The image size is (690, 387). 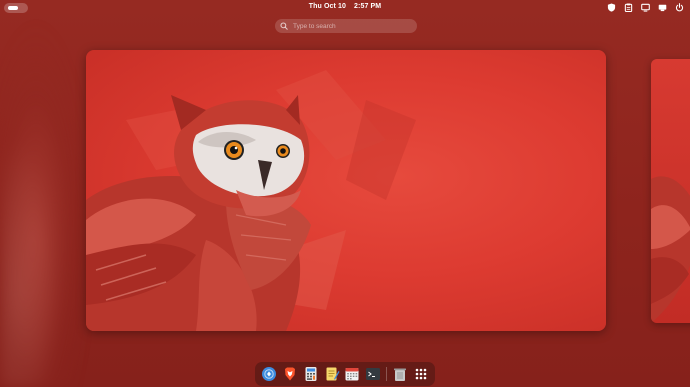 I want to click on calendar-icon, so click(x=352, y=374).